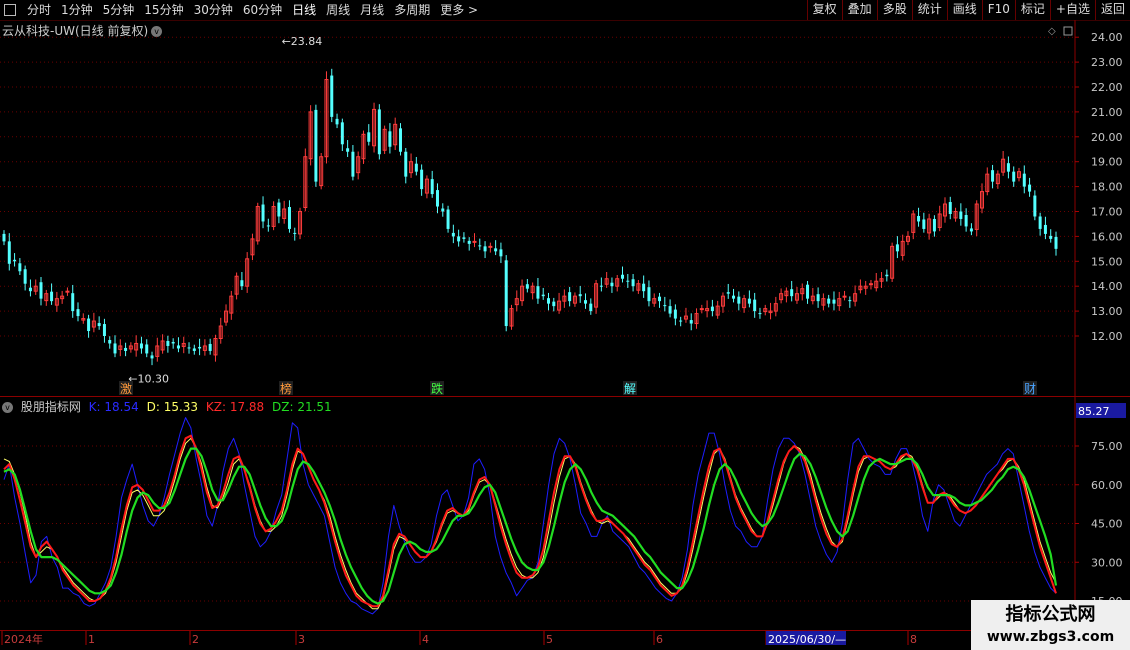  What do you see at coordinates (1107, 562) in the screenshot?
I see `indicator-tick-label: 30.00` at bounding box center [1107, 562].